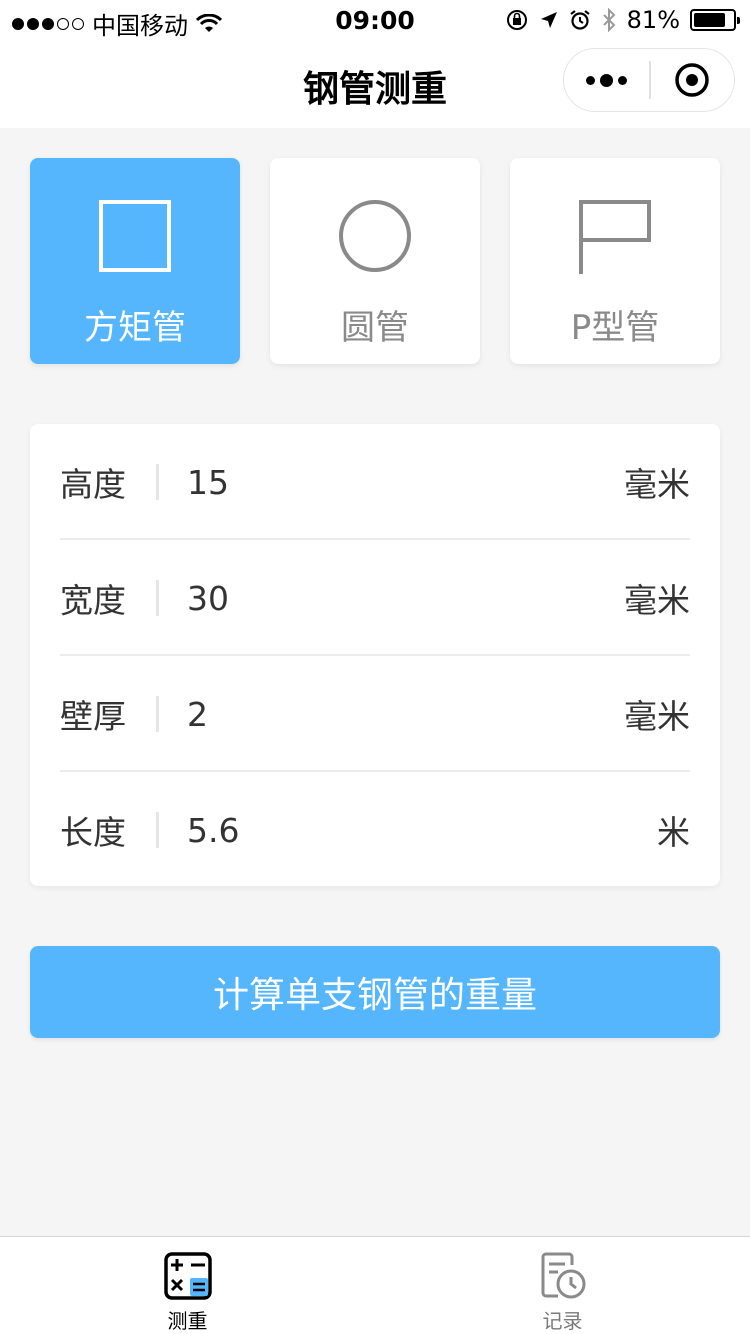 This screenshot has width=750, height=1334. What do you see at coordinates (673, 832) in the screenshot?
I see `length-unit: 米` at bounding box center [673, 832].